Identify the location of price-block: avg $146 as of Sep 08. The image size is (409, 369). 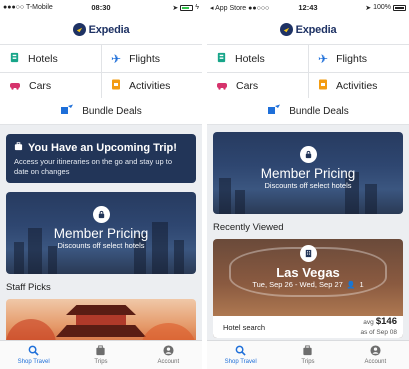
(379, 327).